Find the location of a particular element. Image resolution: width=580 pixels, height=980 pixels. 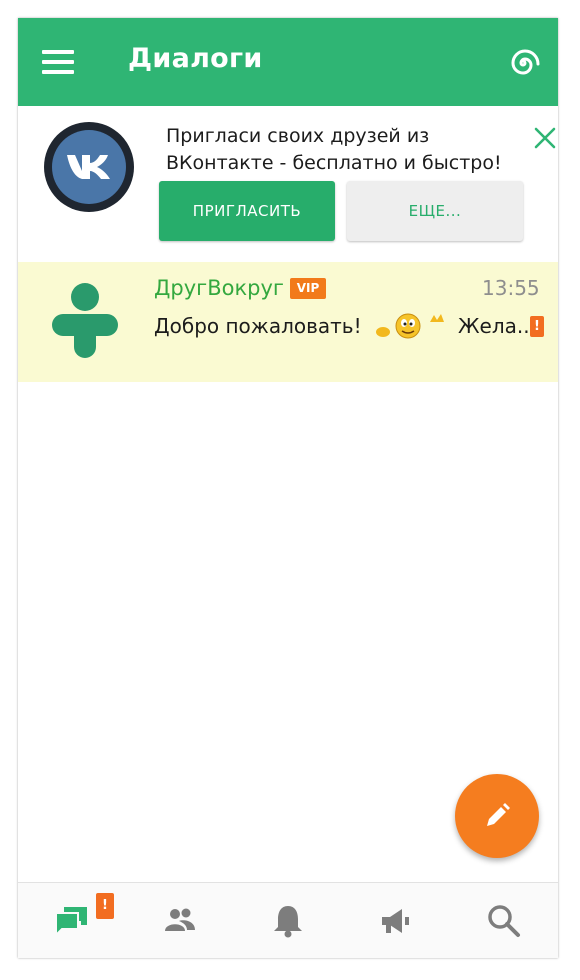

drugvokrug-logo-icon is located at coordinates (85, 320).